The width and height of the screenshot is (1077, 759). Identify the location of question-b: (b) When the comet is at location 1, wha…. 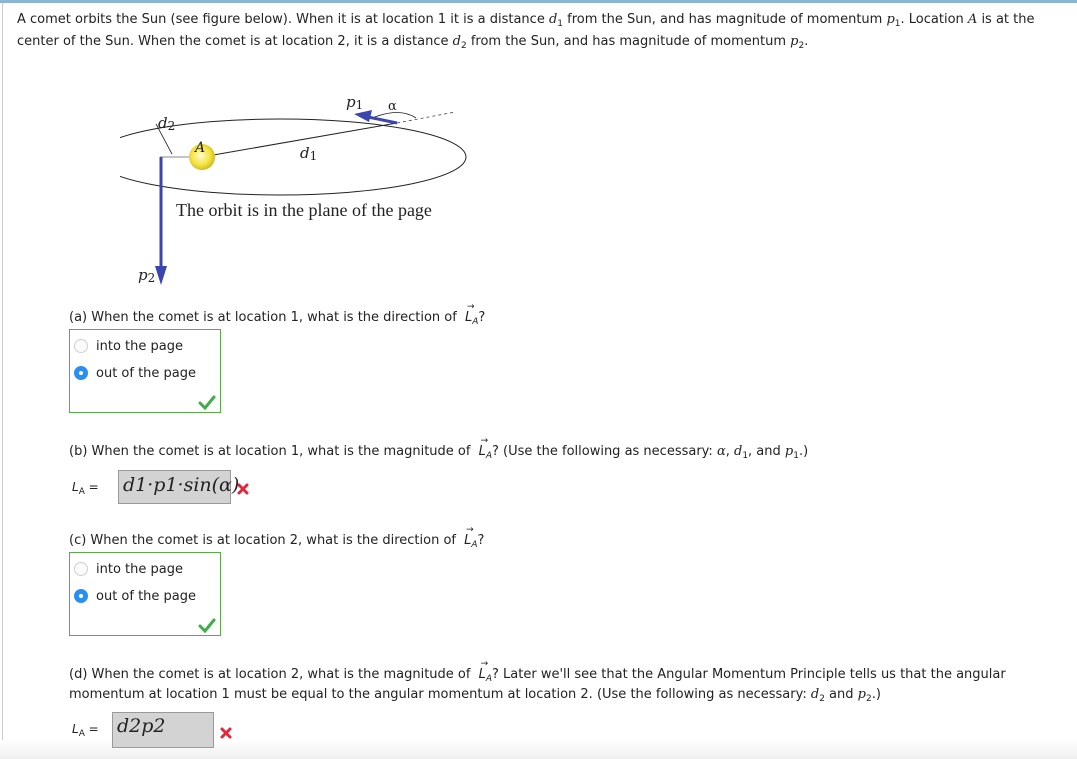
(439, 449).